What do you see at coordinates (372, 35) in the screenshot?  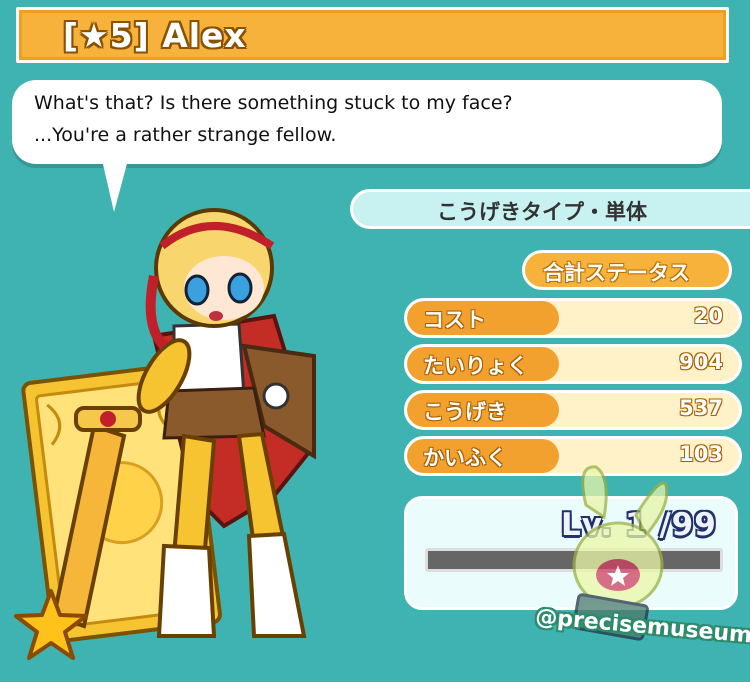 I see `title-bar: [★5] Alex` at bounding box center [372, 35].